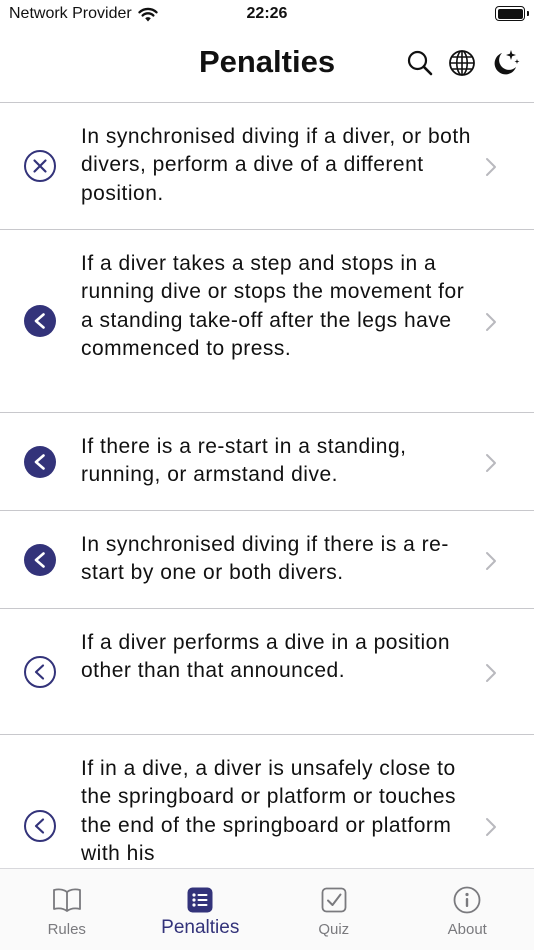  Describe the element at coordinates (467, 929) in the screenshot. I see `tab-label: About` at that location.